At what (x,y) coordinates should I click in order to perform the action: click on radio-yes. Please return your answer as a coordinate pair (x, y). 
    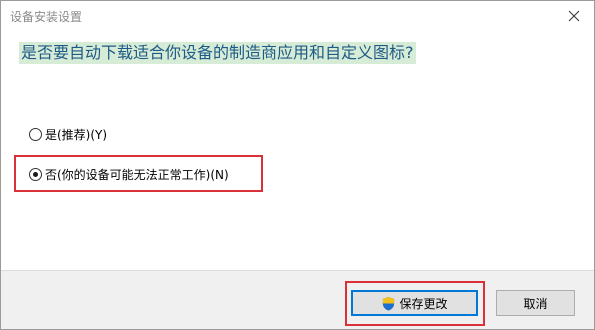
    Looking at the image, I should click on (35, 134).